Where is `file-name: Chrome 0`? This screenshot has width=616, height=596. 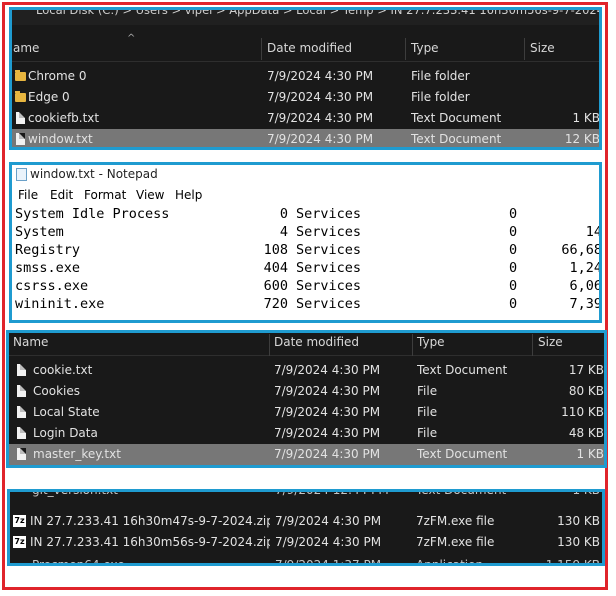
file-name: Chrome 0 is located at coordinates (57, 76).